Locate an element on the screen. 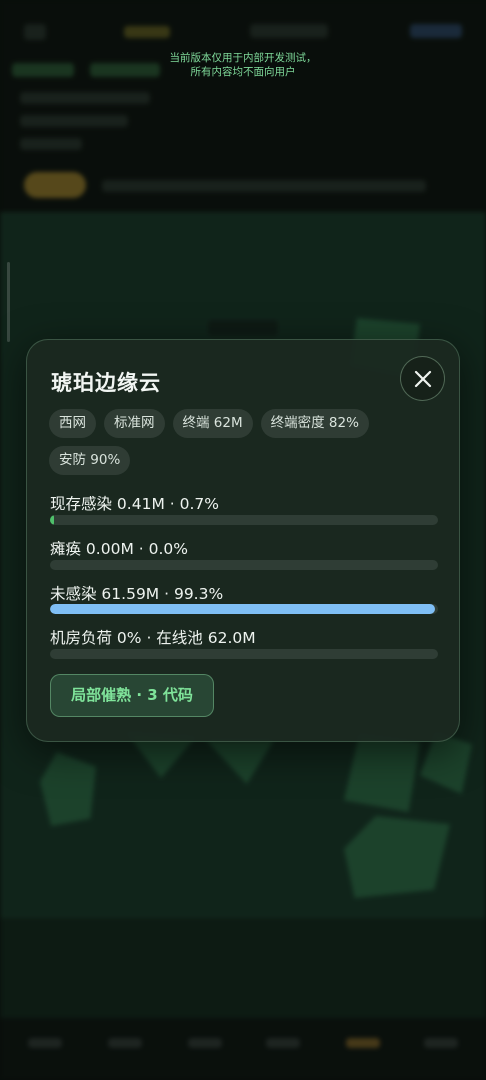  stat-paralyzed-label: 瘫痪 0.00M · 0.0% is located at coordinates (119, 549).